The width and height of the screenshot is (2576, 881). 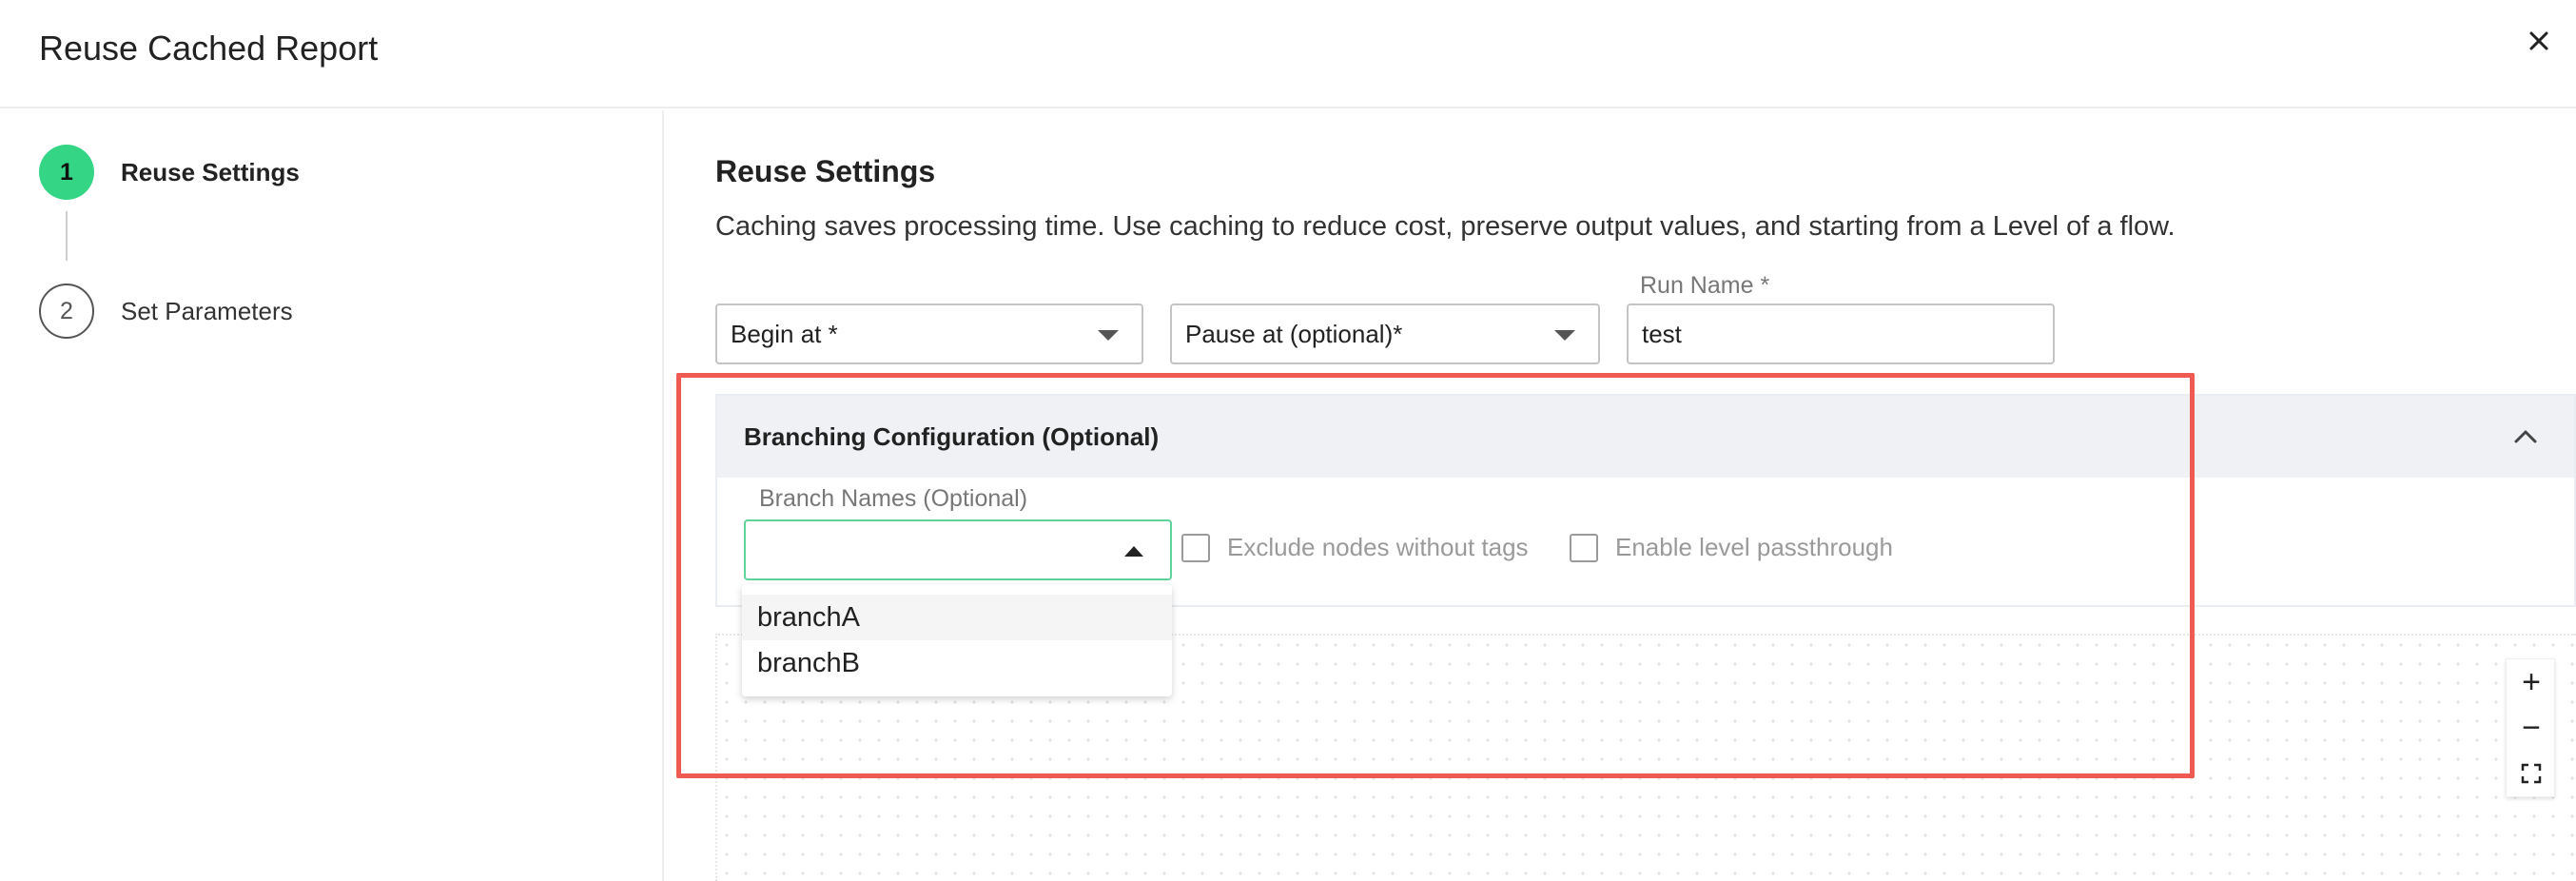 I want to click on caret-up-icon, so click(x=1134, y=551).